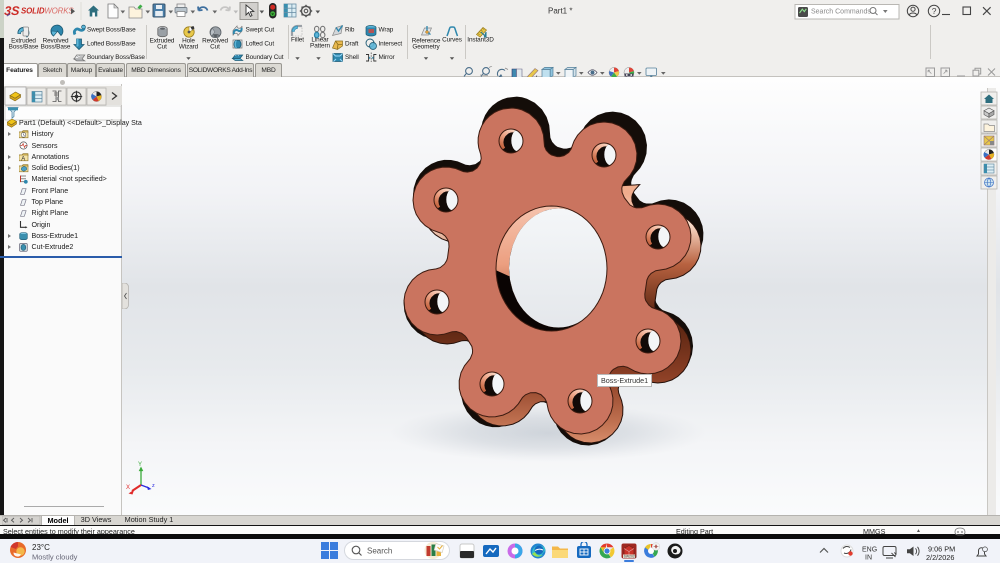 This screenshot has height=563, width=1000. Describe the element at coordinates (55, 557) in the screenshot. I see `svg-text: Mostly cloudy` at that location.